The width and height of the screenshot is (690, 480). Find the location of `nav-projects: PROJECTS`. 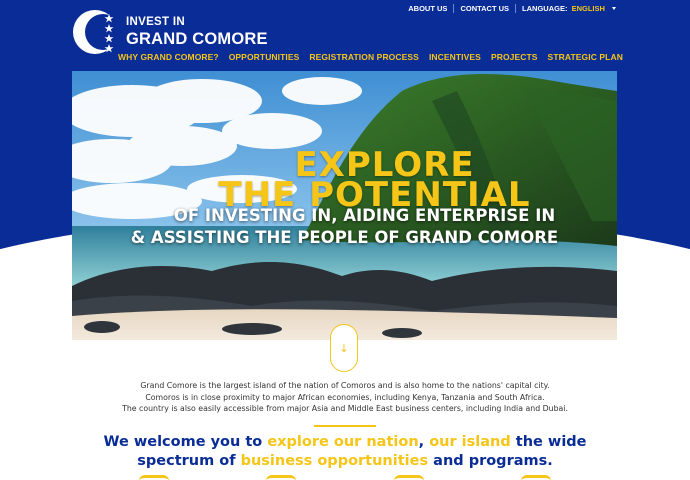

nav-projects: PROJECTS is located at coordinates (514, 57).